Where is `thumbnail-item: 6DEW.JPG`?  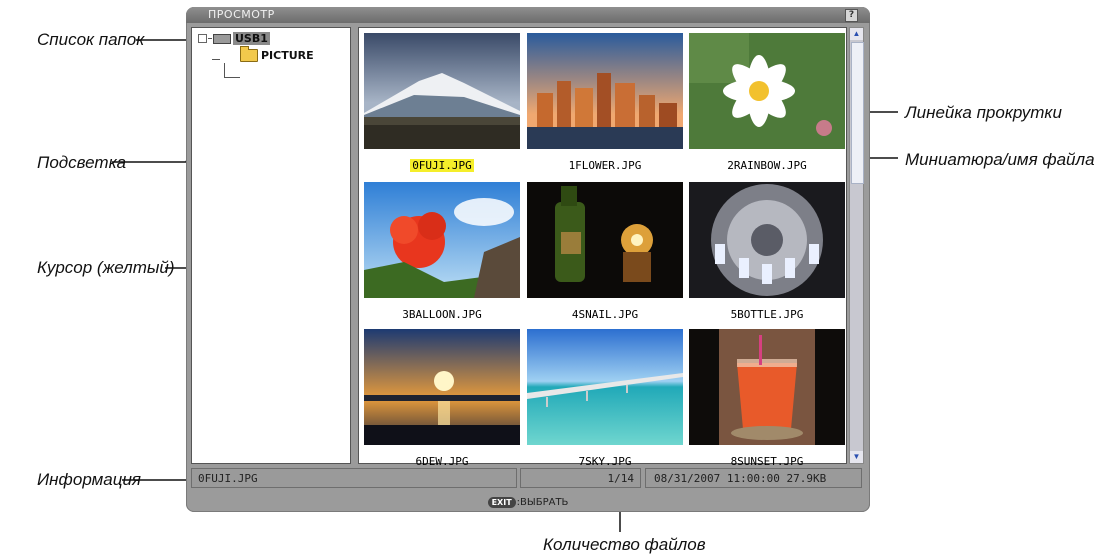
thumbnail-item: 6DEW.JPG is located at coordinates (442, 399).